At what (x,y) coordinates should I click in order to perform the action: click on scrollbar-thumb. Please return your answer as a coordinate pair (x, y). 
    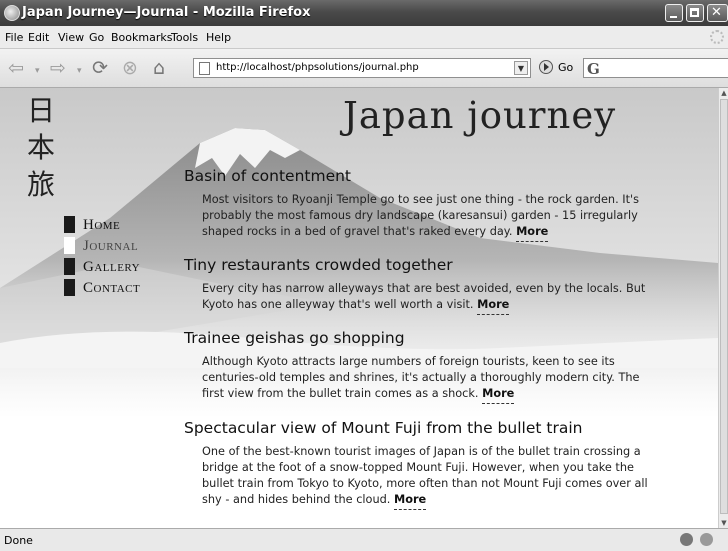
    Looking at the image, I should click on (724, 306).